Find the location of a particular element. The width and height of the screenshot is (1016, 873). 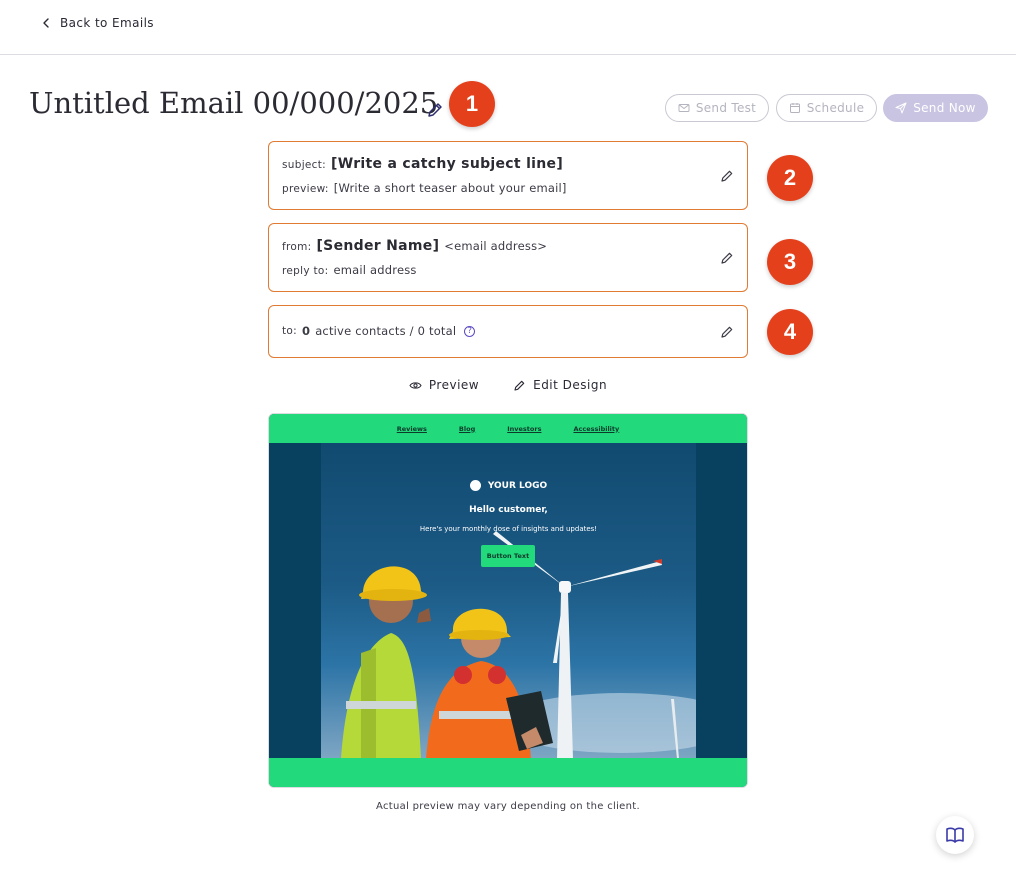

send-test-label: Send Test is located at coordinates (726, 108).